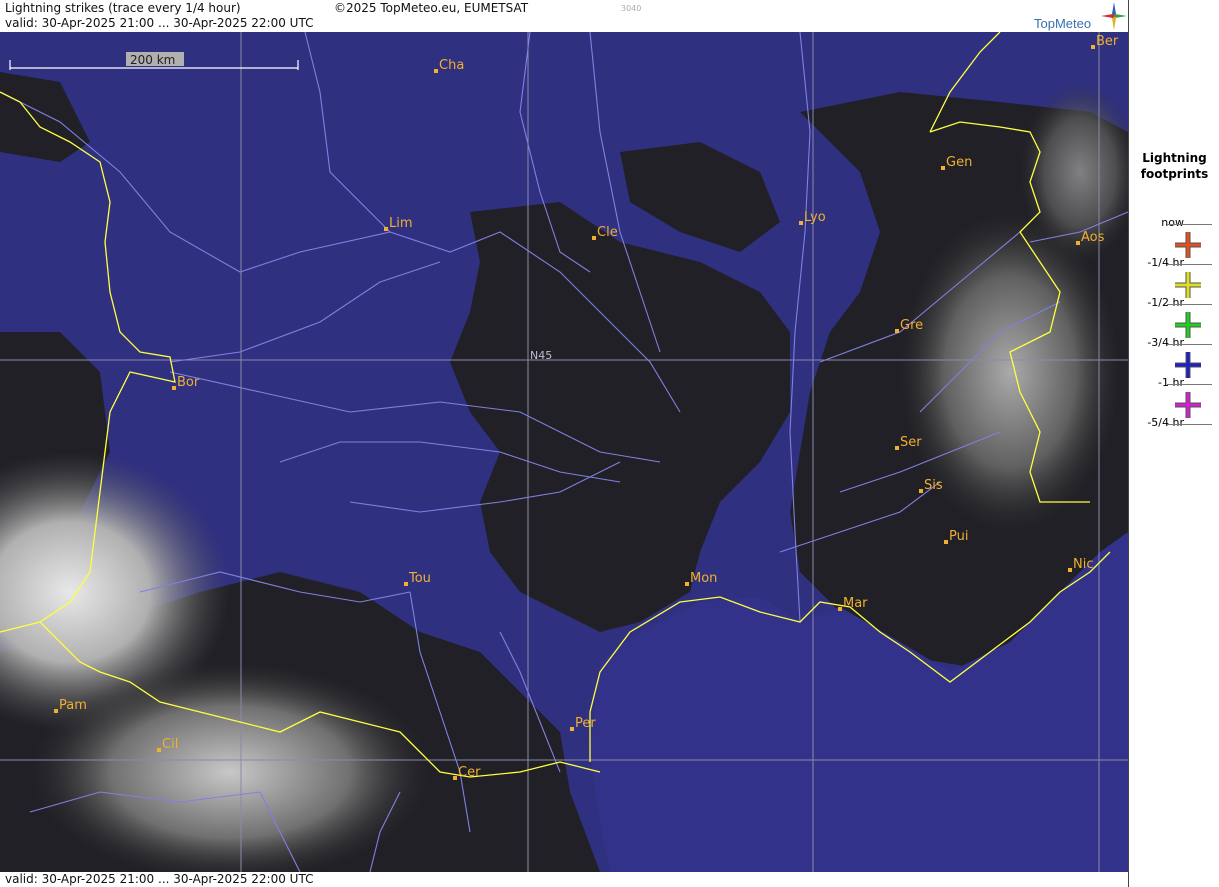  What do you see at coordinates (1093, 237) in the screenshot?
I see `city-label-aos: Aos` at bounding box center [1093, 237].